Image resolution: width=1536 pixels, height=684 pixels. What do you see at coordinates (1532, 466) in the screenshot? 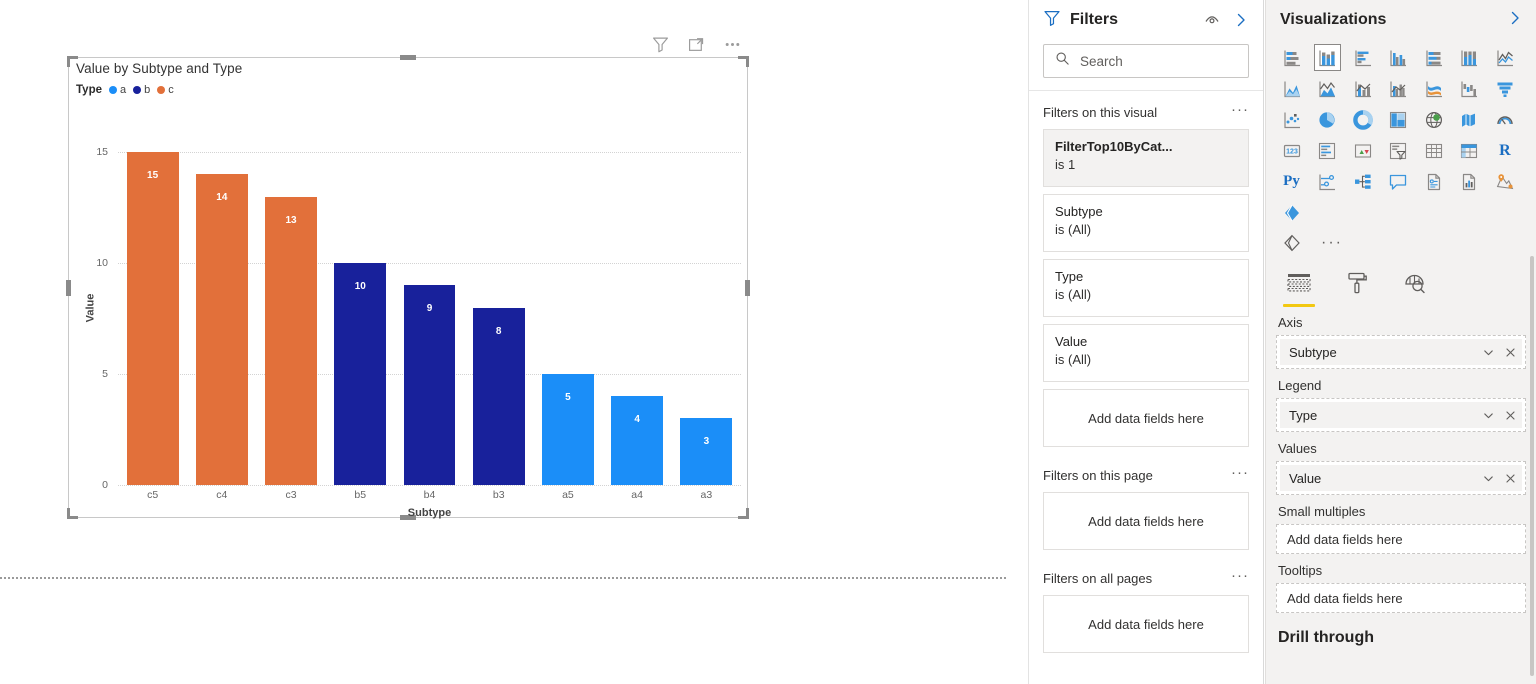
I see `visualizations-pane-scrollbar` at bounding box center [1532, 466].